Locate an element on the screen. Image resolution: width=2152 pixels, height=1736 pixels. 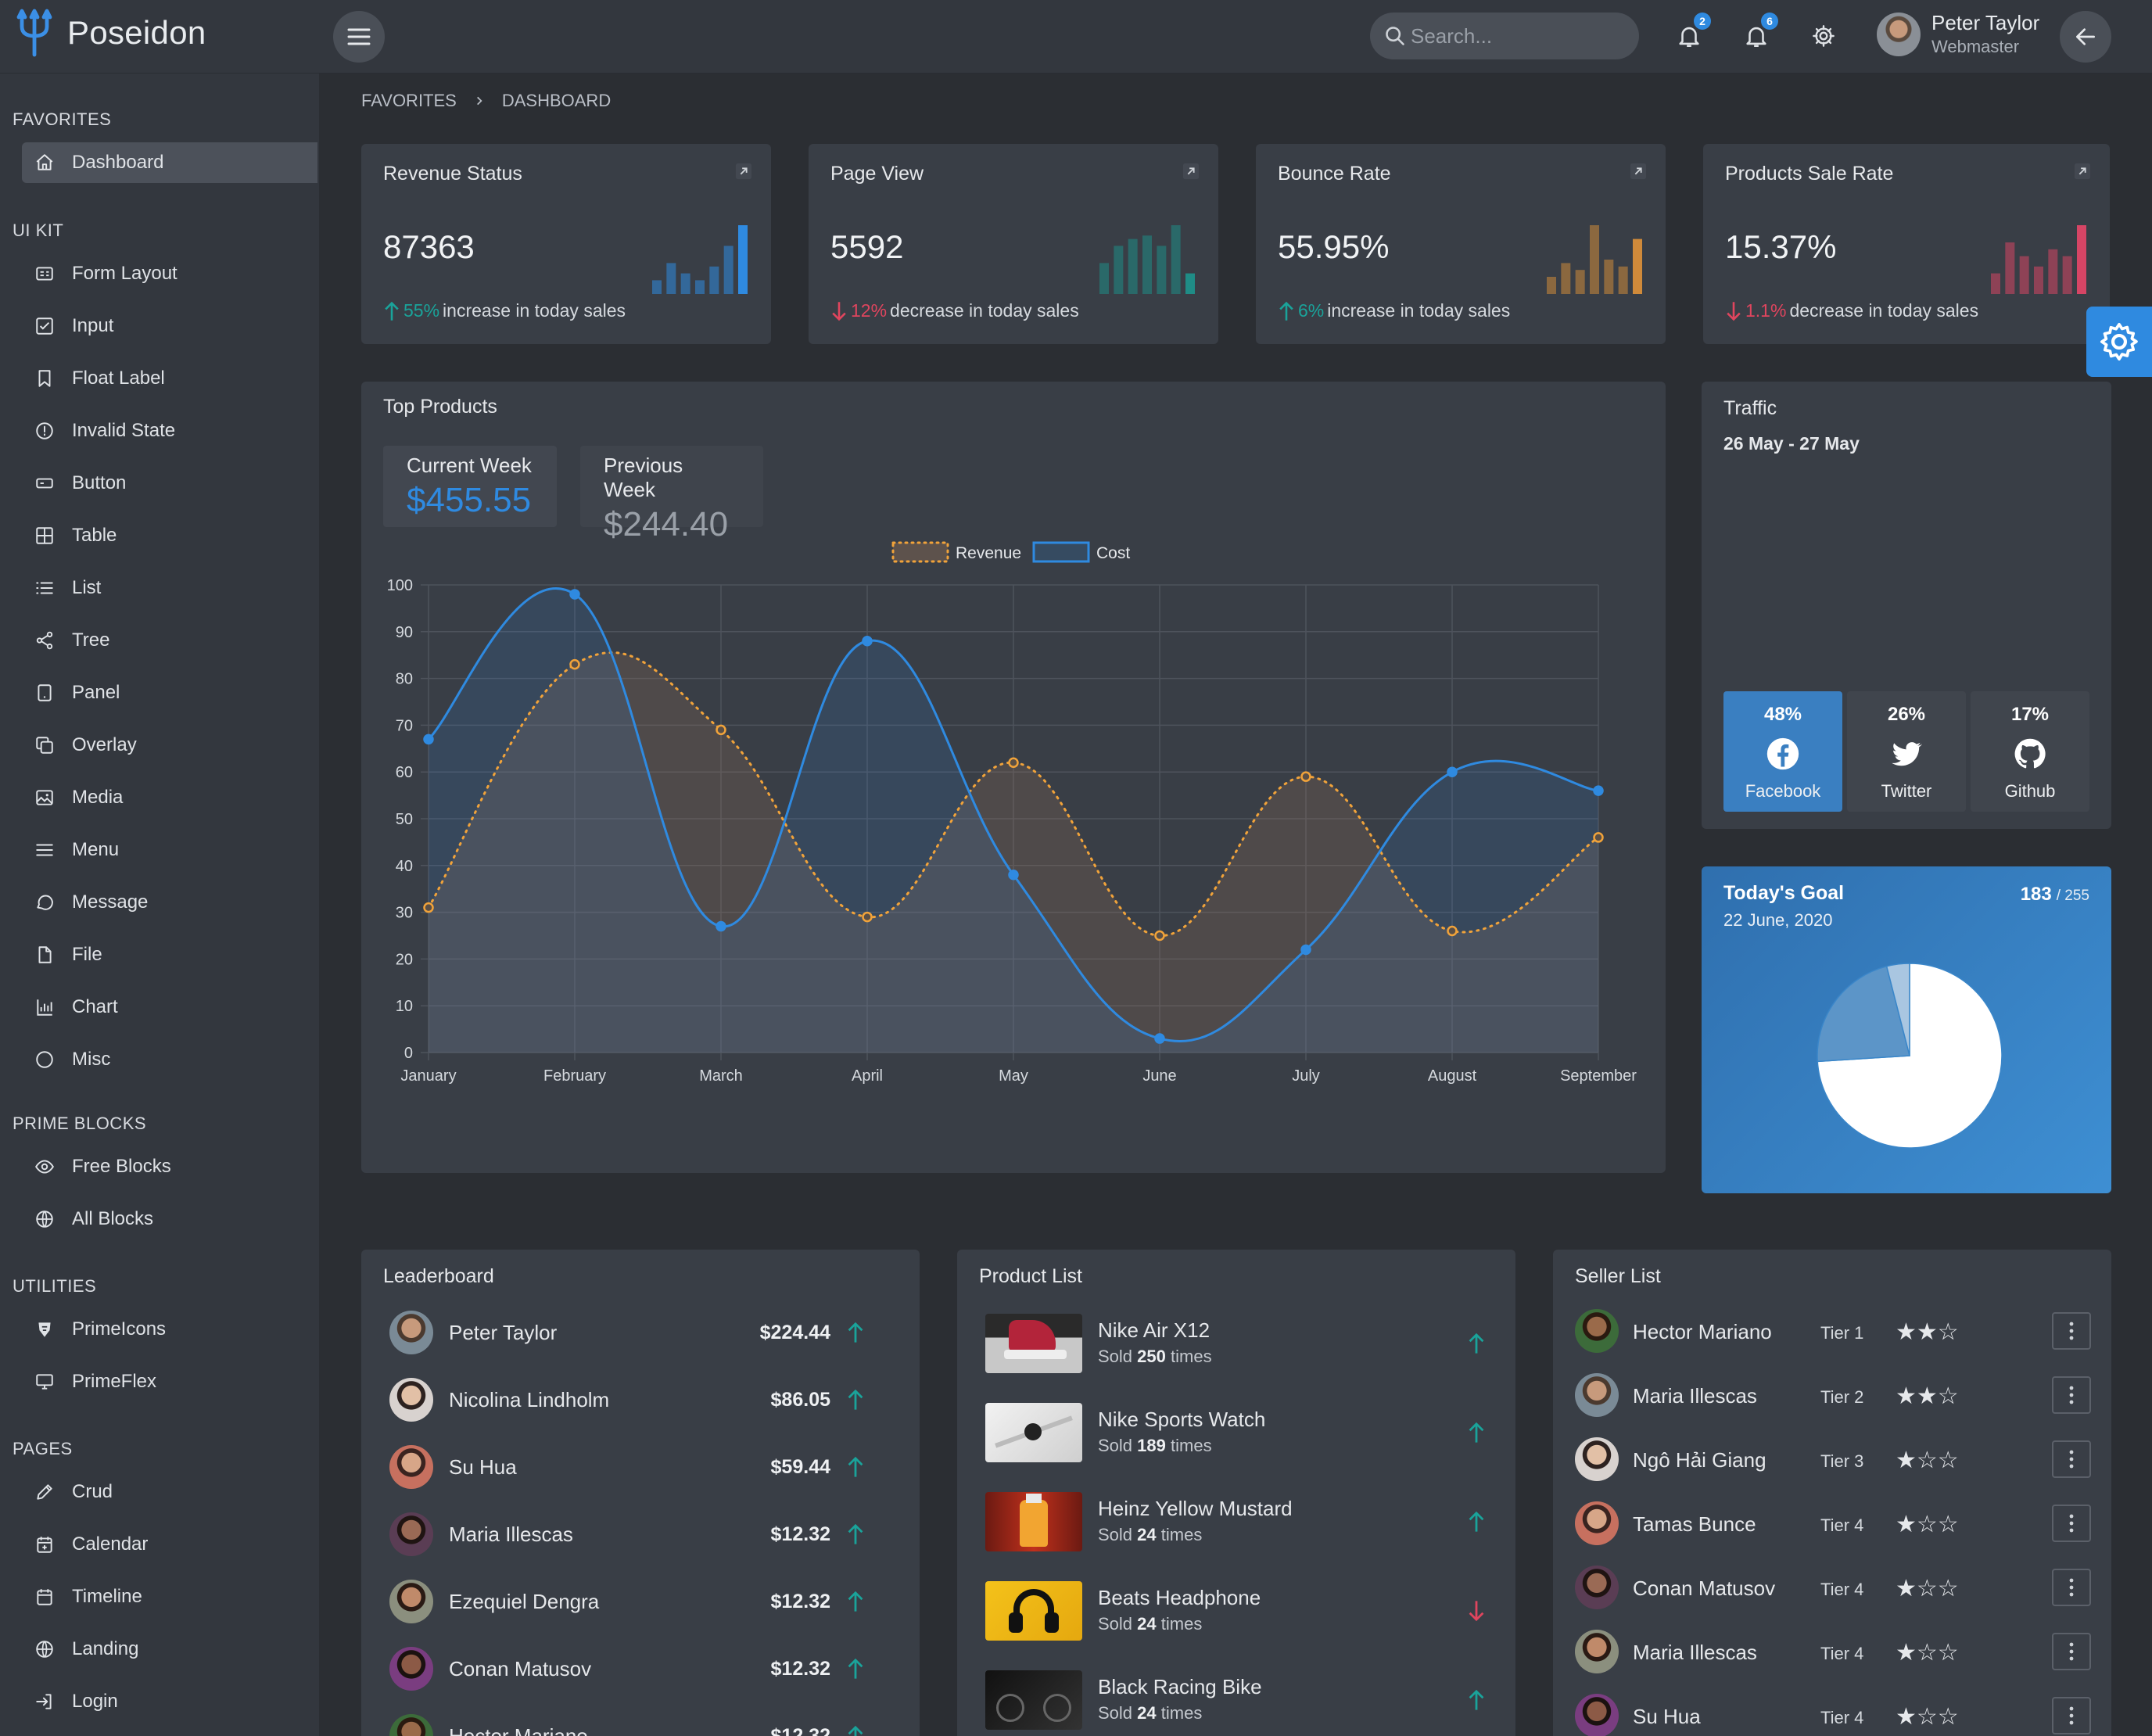
sidebar-item-list: List is located at coordinates (169, 588).